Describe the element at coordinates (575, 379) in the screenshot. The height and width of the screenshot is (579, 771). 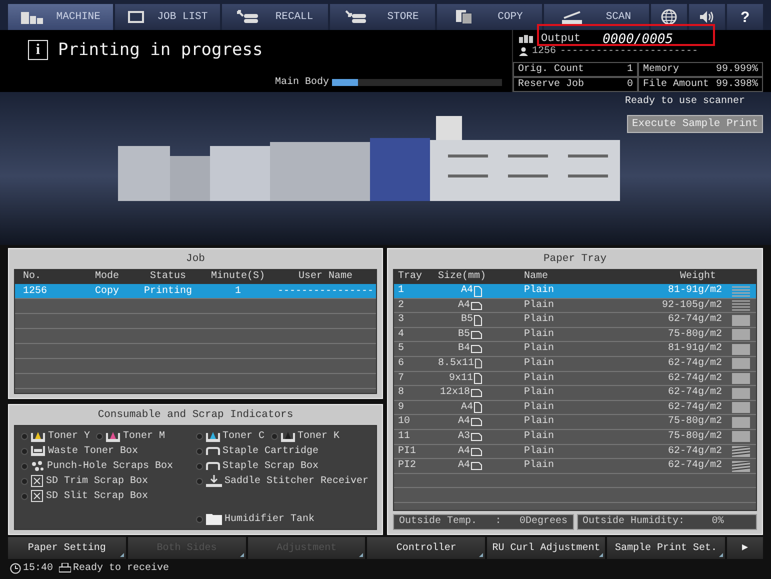
I see `tray-row: 7 9x11 Plain 62-74g/m2` at that location.